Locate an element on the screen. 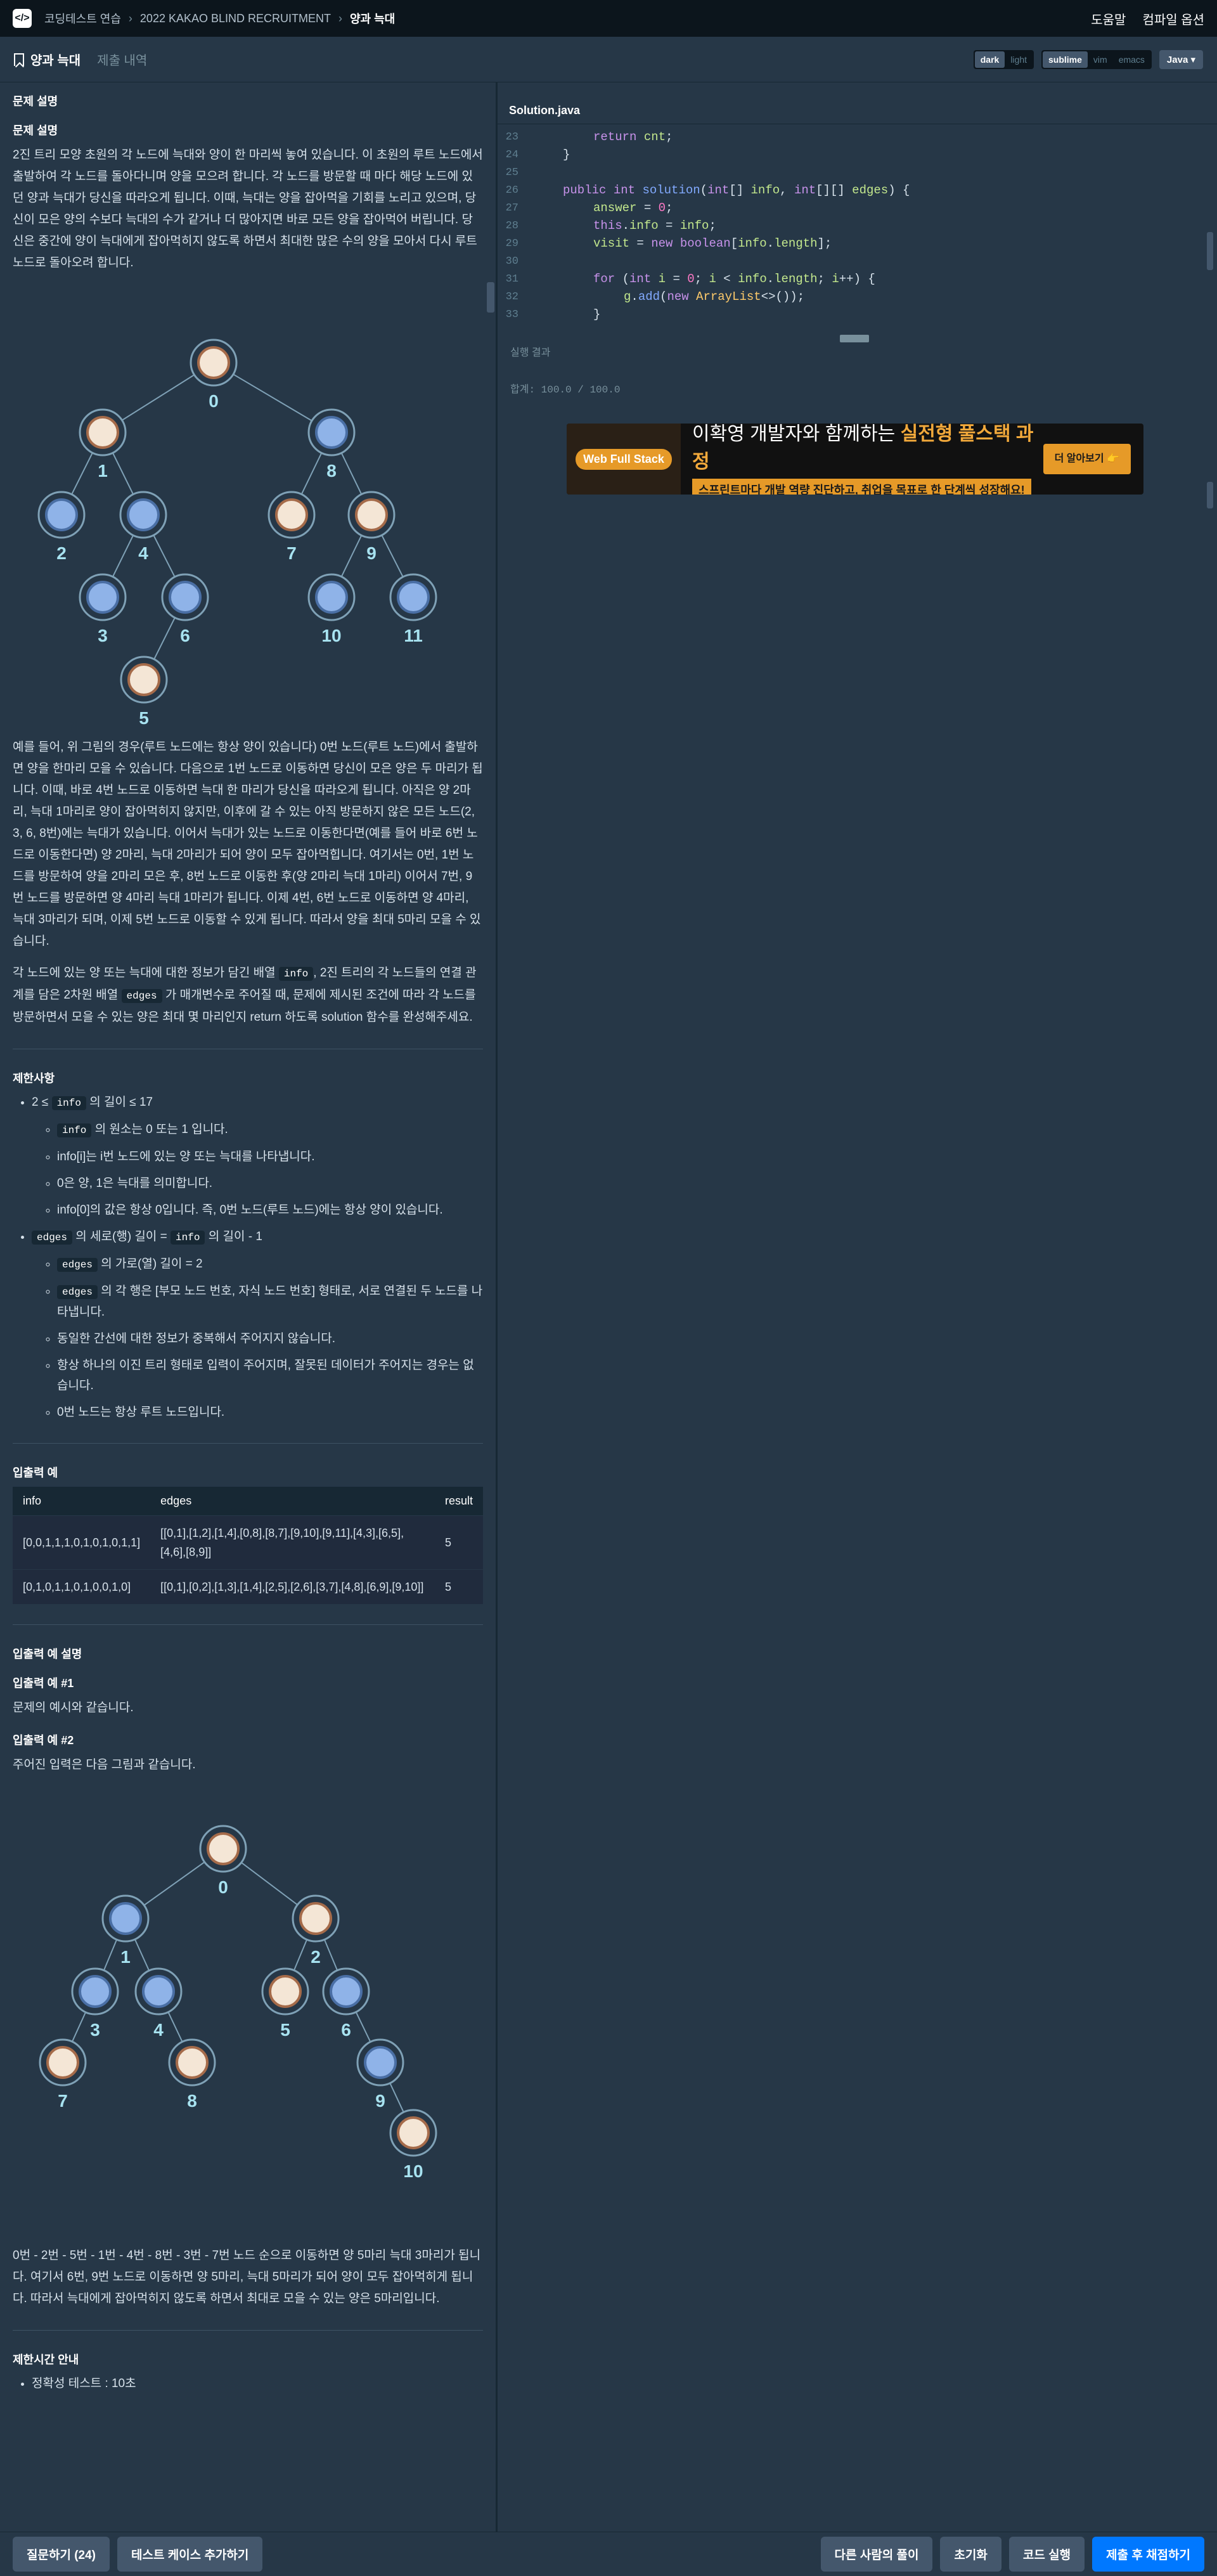 The width and height of the screenshot is (1217, 2576). keymap-toggle: sublime vim emacs is located at coordinates (1096, 59).